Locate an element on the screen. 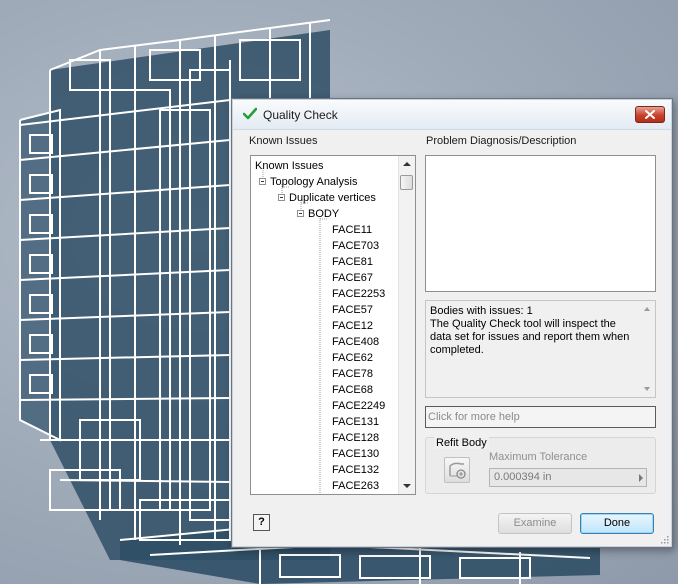 This screenshot has height=584, width=678. examine-button: Examine is located at coordinates (535, 523).